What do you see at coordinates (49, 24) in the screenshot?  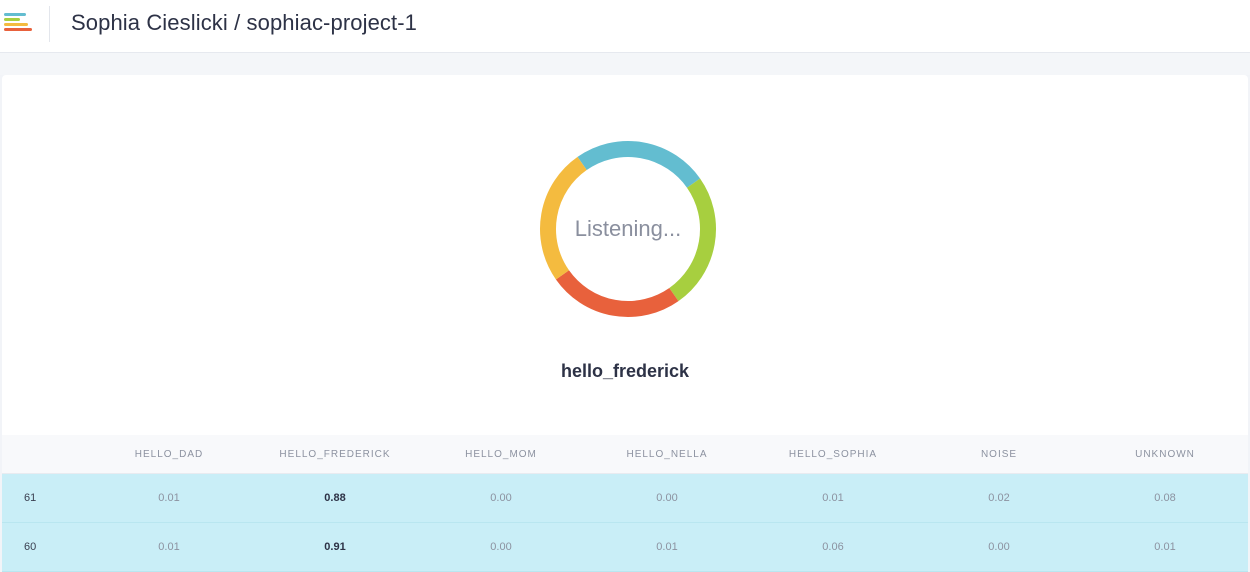 I see `header-divider` at bounding box center [49, 24].